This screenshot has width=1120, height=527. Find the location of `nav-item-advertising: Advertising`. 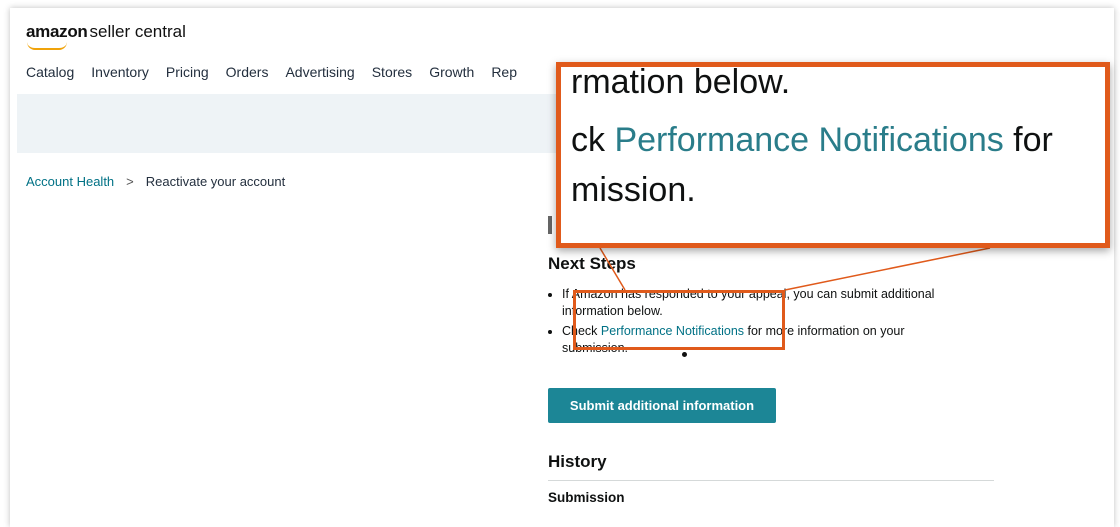

nav-item-advertising: Advertising is located at coordinates (319, 72).